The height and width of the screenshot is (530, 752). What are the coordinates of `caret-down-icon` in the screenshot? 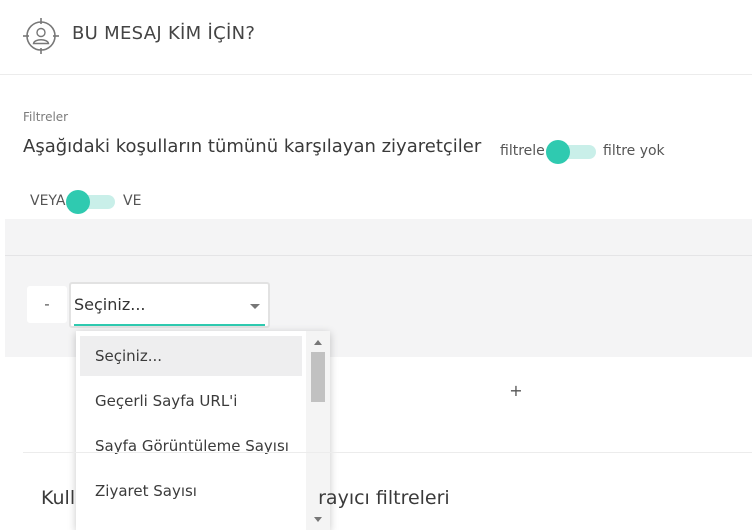 It's located at (255, 306).